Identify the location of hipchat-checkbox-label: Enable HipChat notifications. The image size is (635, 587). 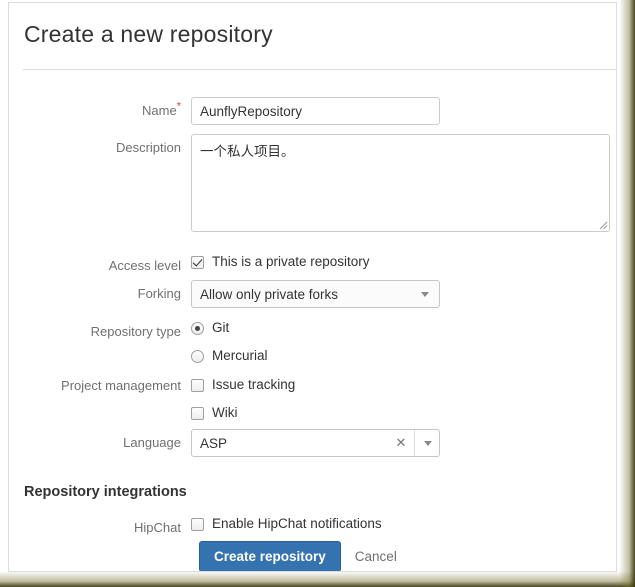
(297, 523).